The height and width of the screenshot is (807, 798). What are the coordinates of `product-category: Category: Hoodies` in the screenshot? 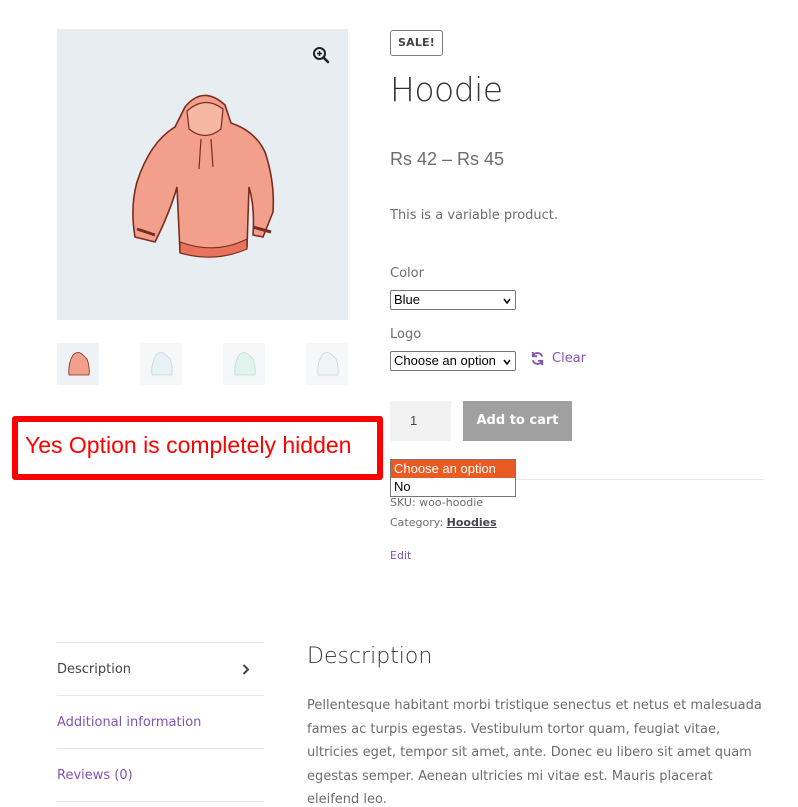 It's located at (443, 522).